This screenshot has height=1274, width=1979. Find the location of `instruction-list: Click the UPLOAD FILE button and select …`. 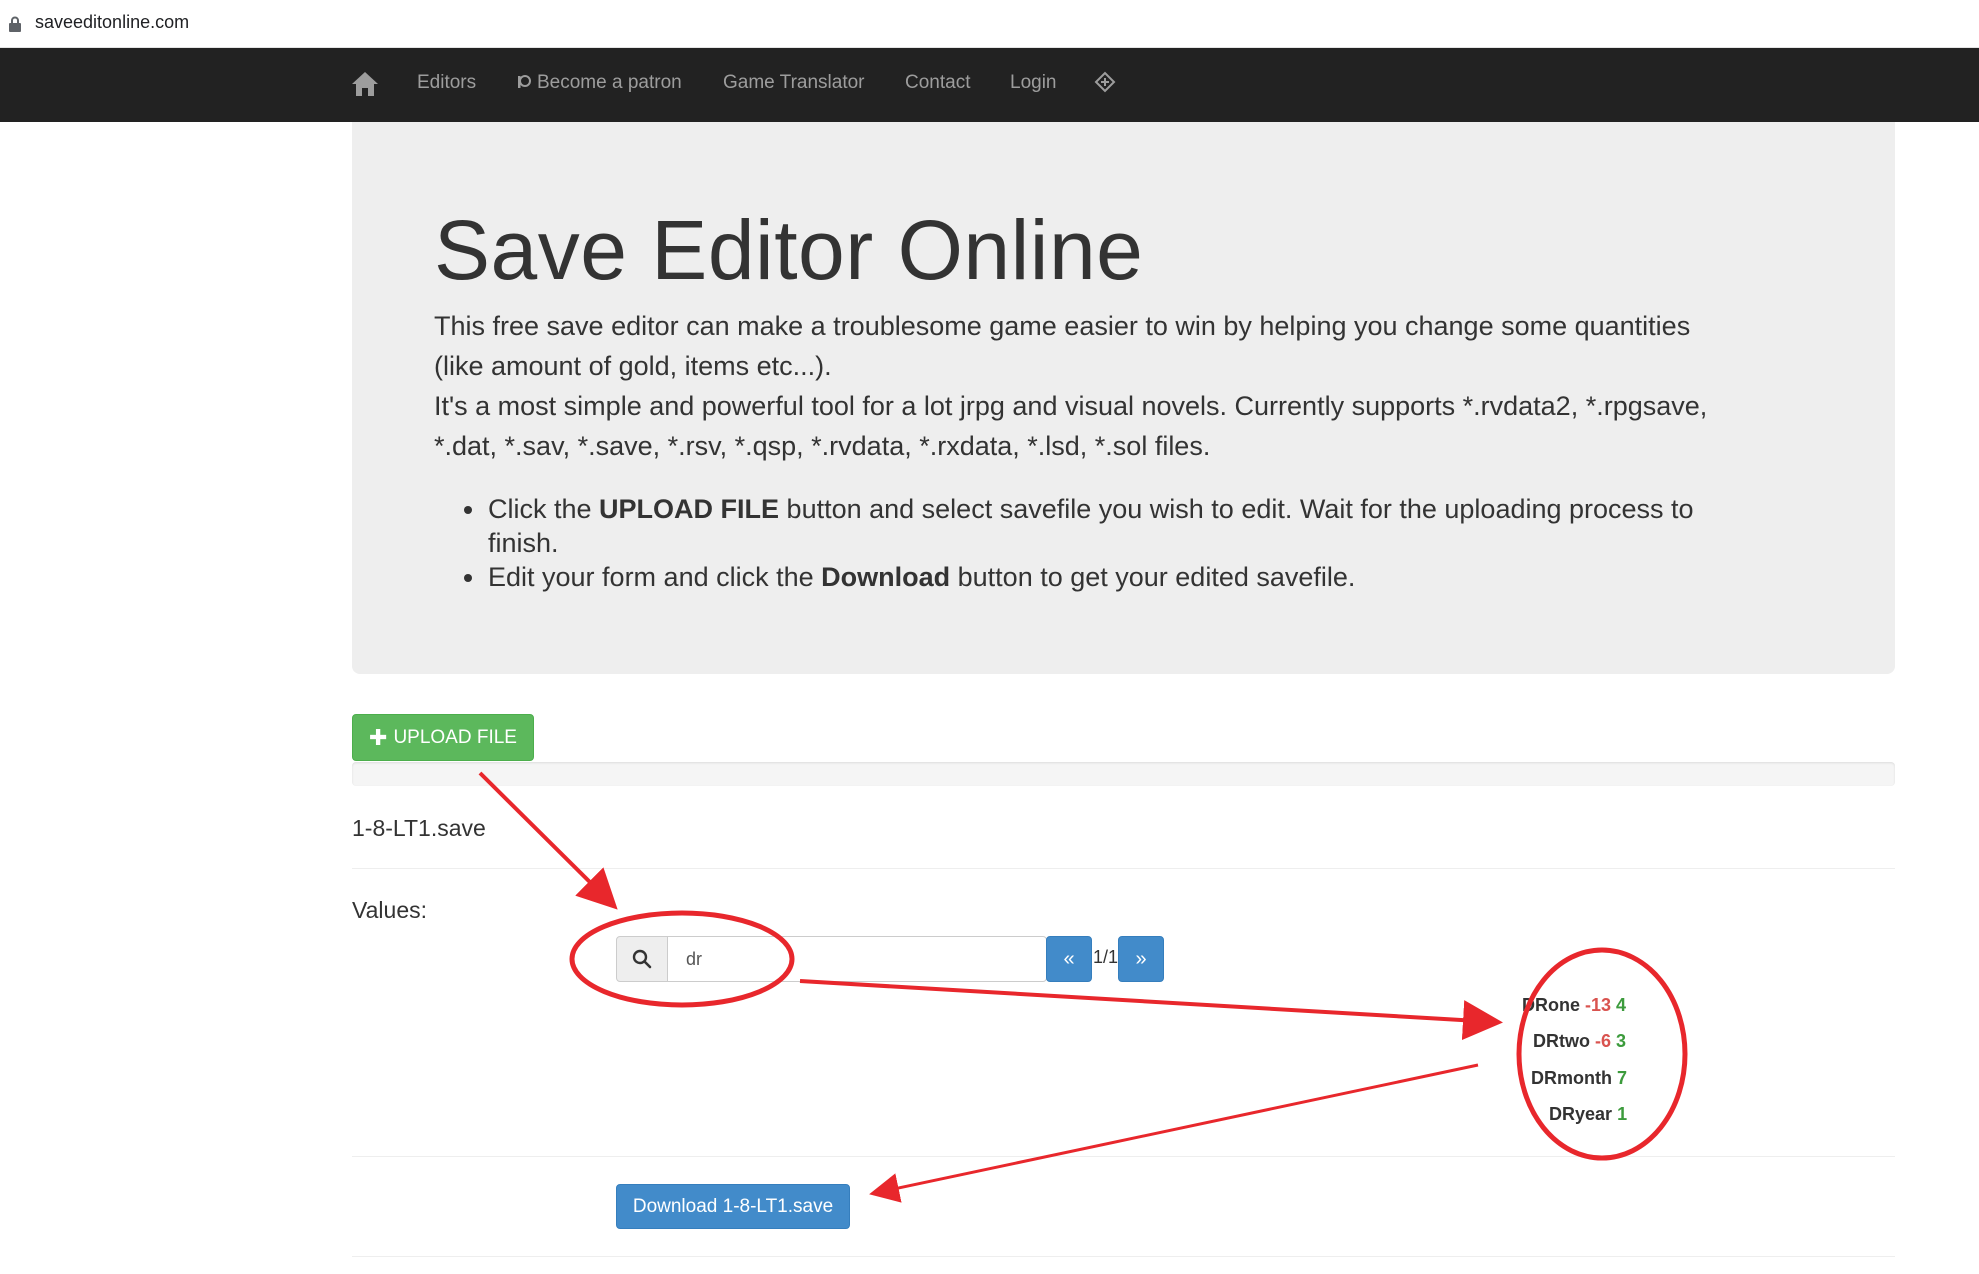

instruction-list: Click the UPLOAD FILE button and select … is located at coordinates (1134, 543).